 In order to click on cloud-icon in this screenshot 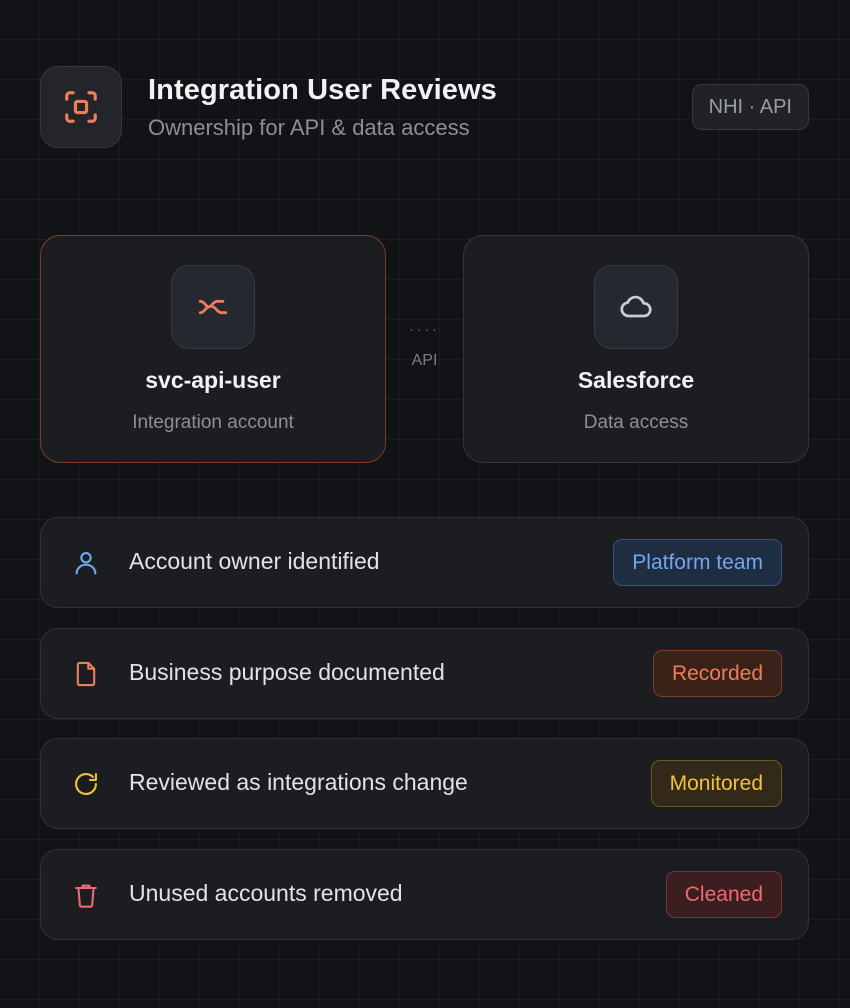, I will do `click(636, 306)`.